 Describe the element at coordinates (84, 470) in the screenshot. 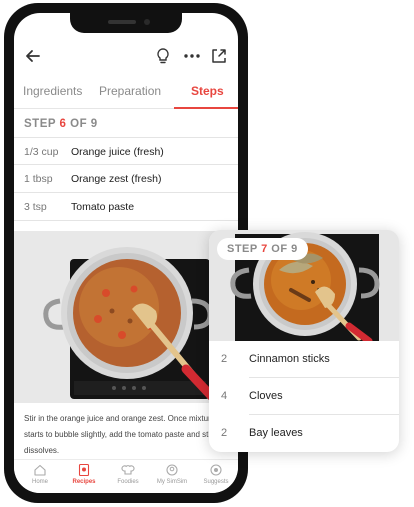

I see `recipes-icon` at that location.